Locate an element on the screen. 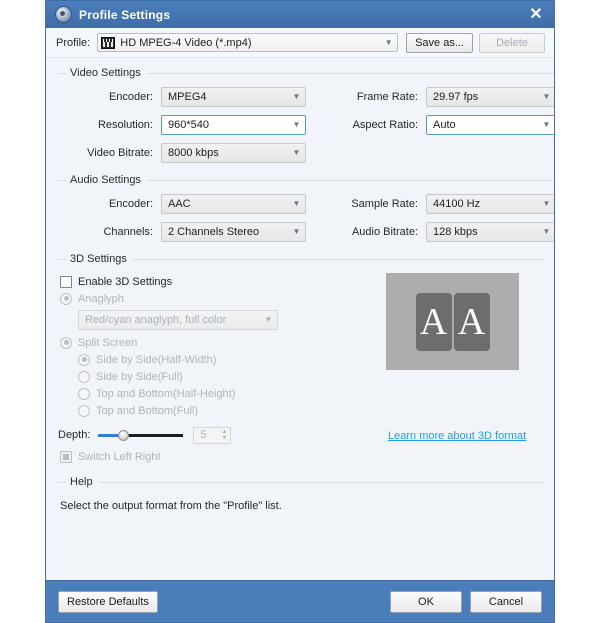 The width and height of the screenshot is (600, 623). help-title: Help is located at coordinates (81, 482).